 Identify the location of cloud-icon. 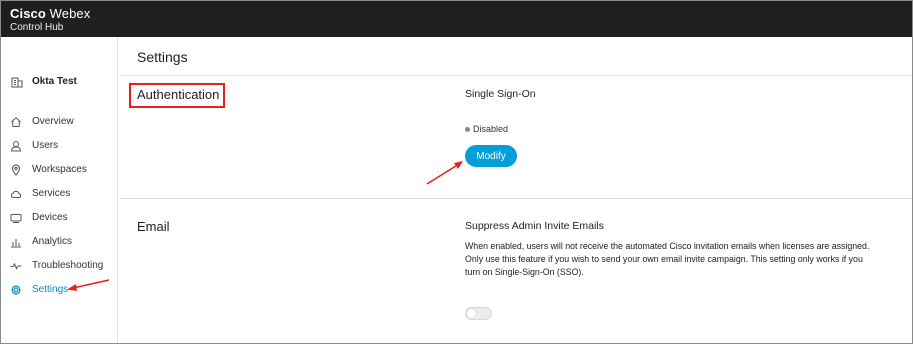
(16, 193).